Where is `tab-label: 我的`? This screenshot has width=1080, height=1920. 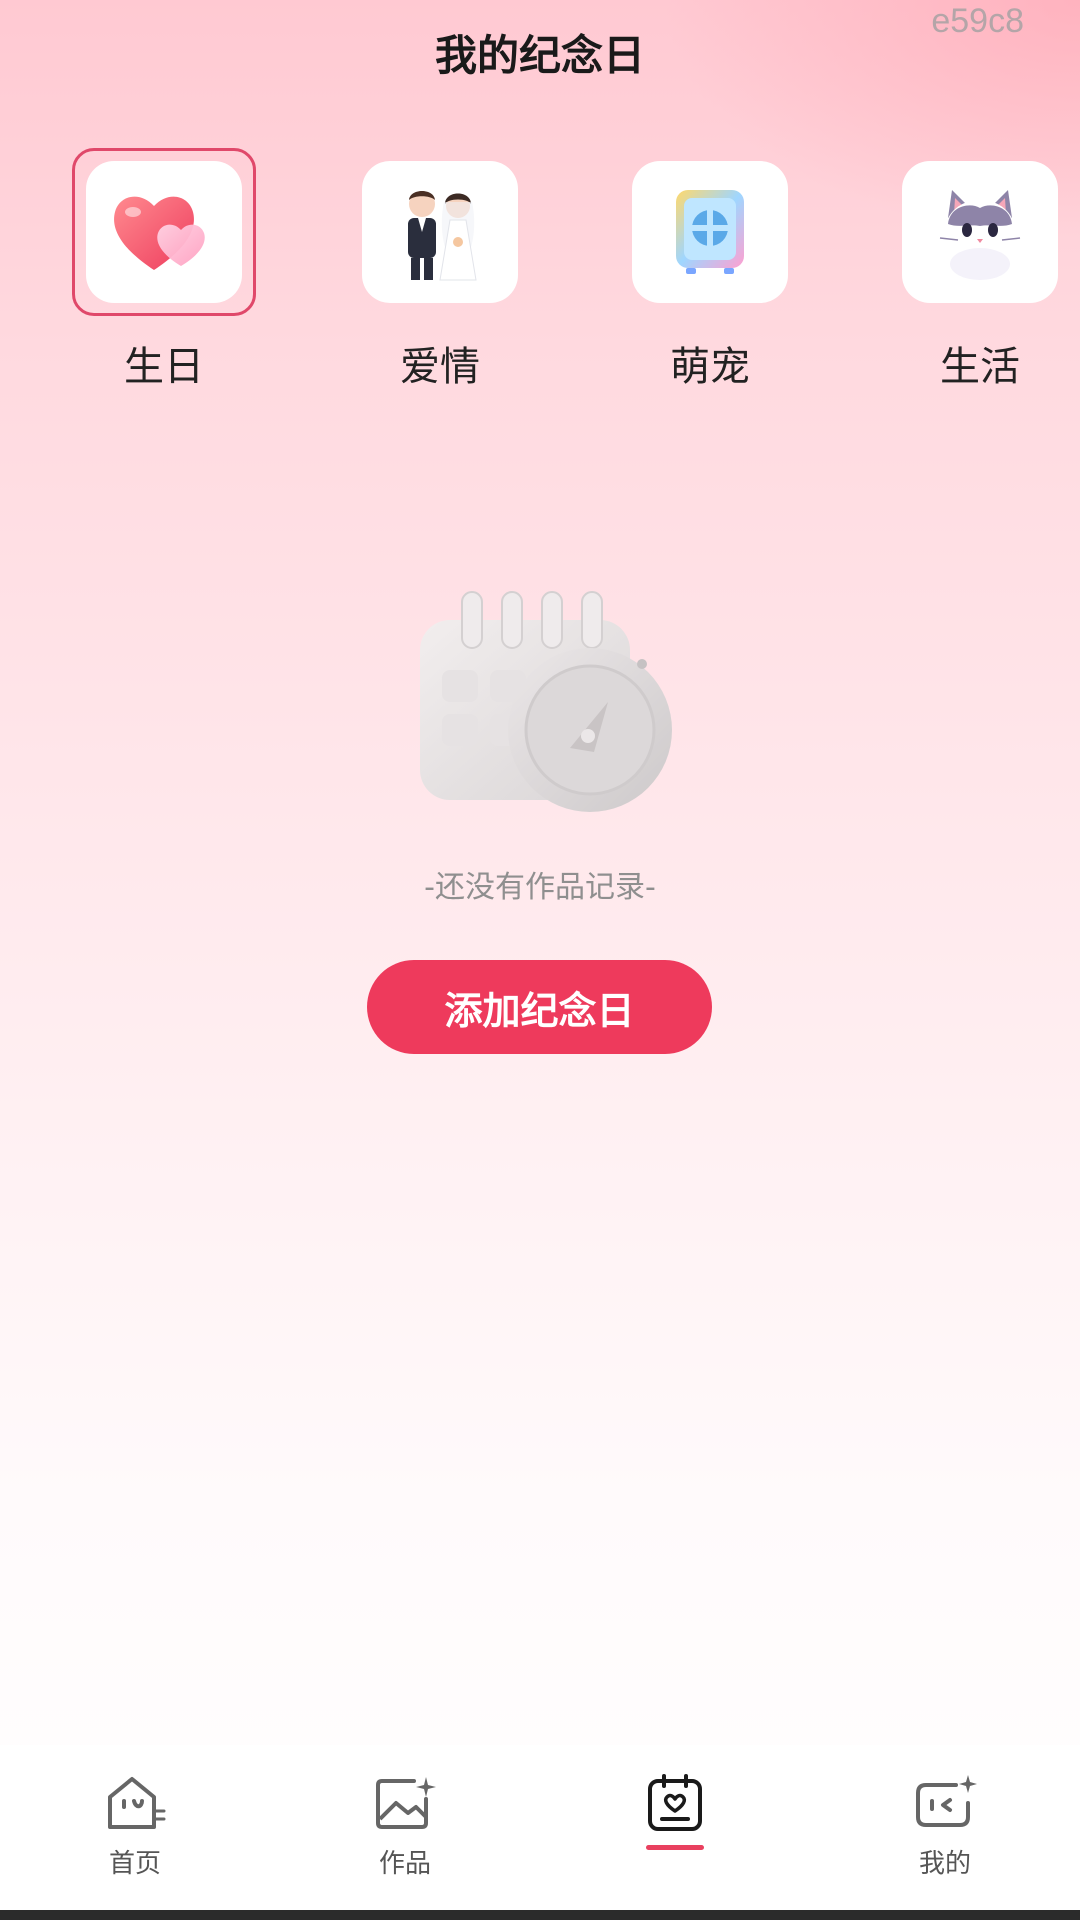
tab-label: 我的 is located at coordinates (944, 1864).